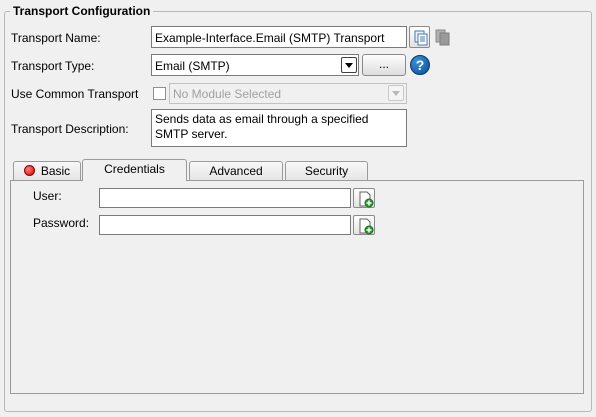  I want to click on copy-disabled-button, so click(442, 37).